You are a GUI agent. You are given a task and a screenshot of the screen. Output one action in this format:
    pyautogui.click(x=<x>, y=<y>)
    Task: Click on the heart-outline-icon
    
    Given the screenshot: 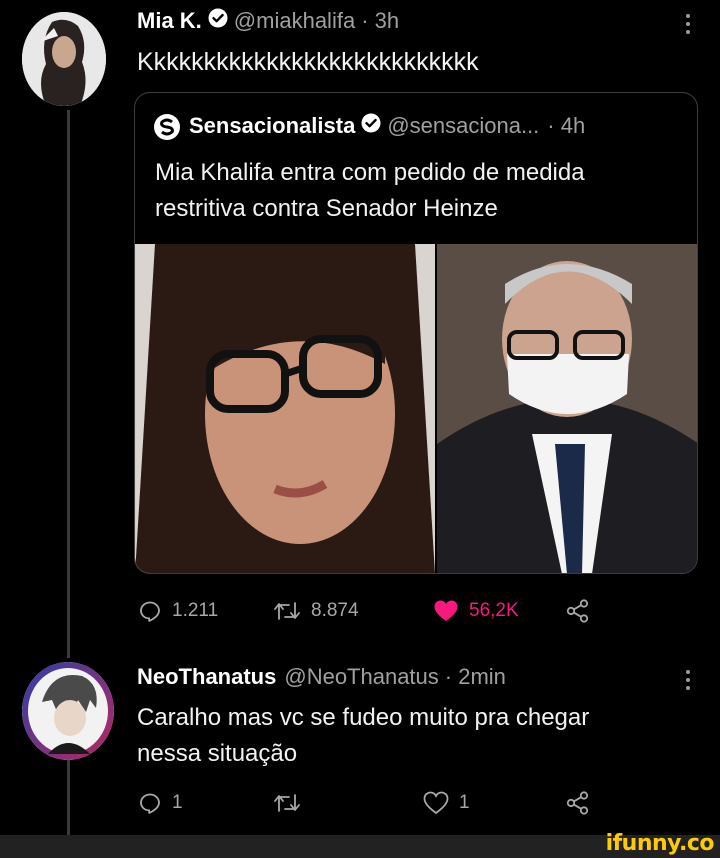 What is the action you would take?
    pyautogui.click(x=436, y=803)
    